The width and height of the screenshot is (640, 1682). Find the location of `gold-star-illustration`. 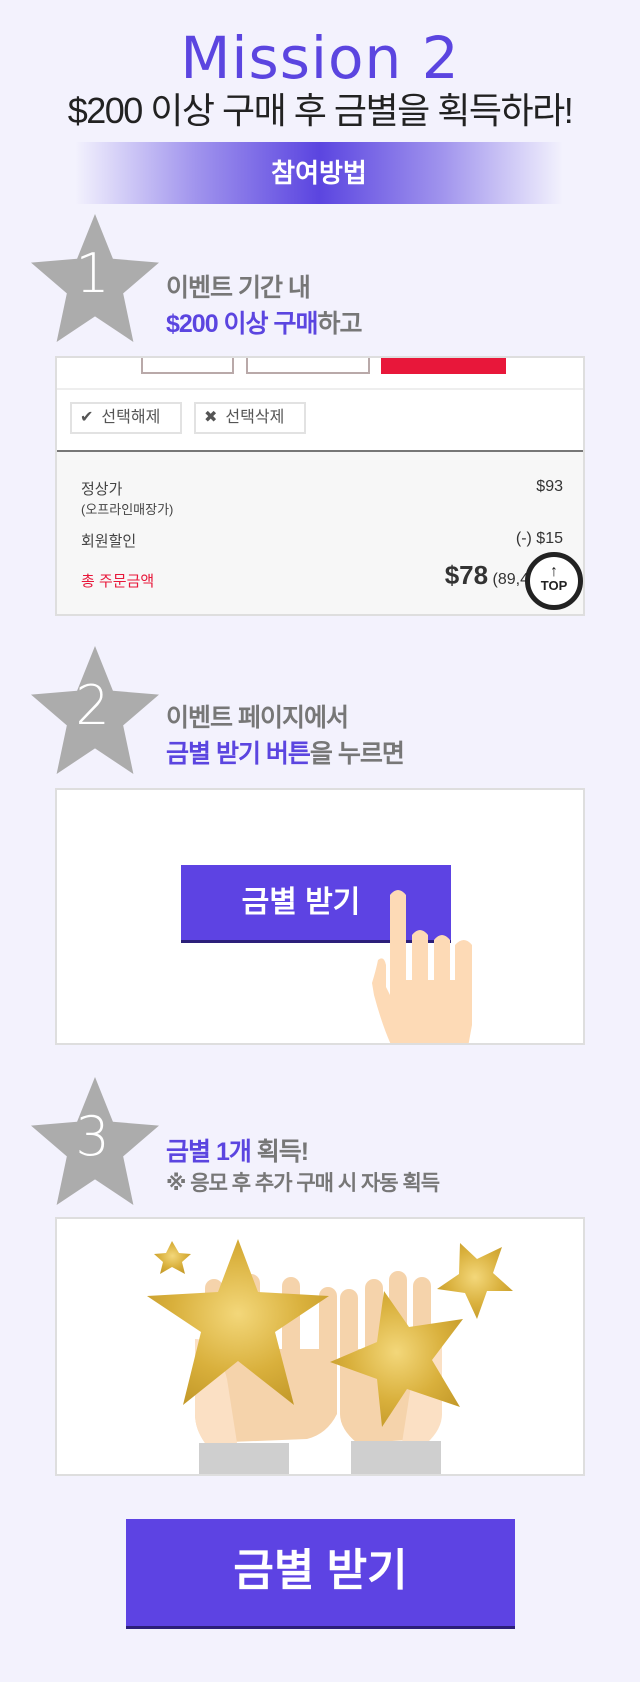

gold-star-illustration is located at coordinates (320, 1346).